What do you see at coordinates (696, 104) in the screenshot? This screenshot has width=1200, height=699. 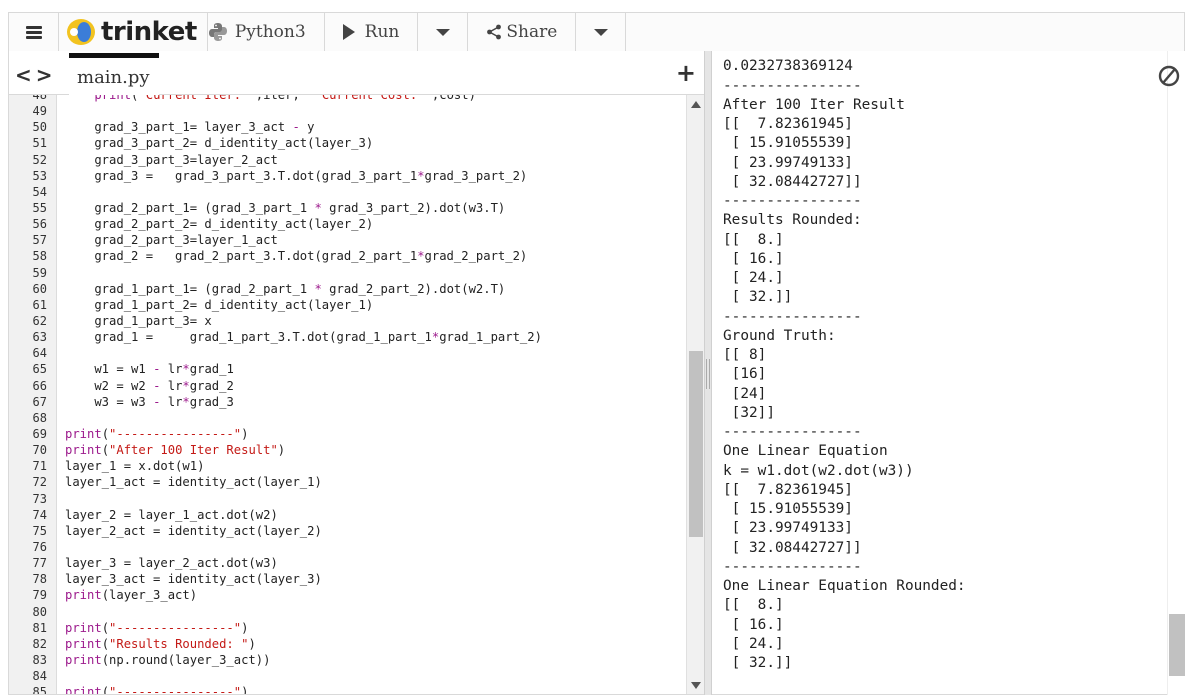 I see `scroll-up-icon` at bounding box center [696, 104].